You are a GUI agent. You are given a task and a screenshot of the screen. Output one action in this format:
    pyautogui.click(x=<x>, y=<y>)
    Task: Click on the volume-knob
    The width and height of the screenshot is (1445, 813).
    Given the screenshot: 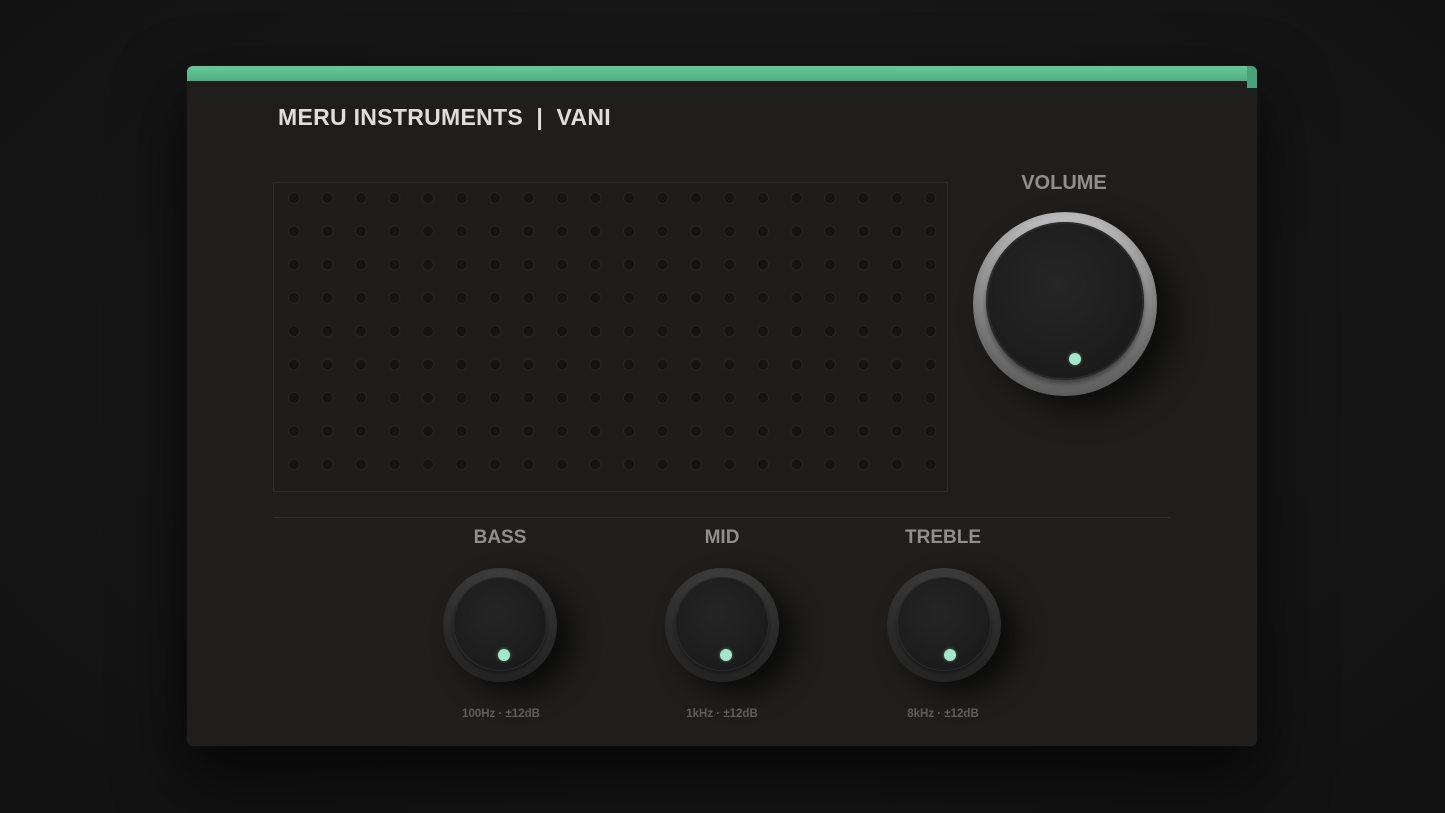 What is the action you would take?
    pyautogui.click(x=1065, y=304)
    